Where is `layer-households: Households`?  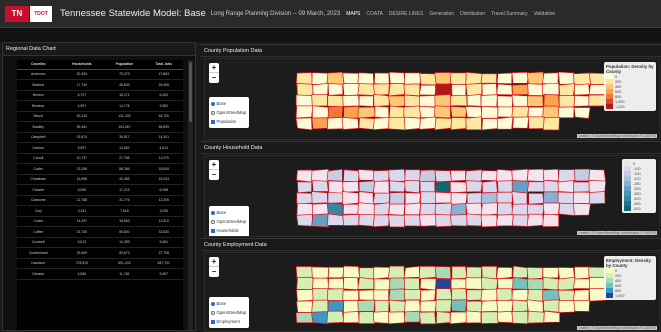 layer-households: Households is located at coordinates (229, 230).